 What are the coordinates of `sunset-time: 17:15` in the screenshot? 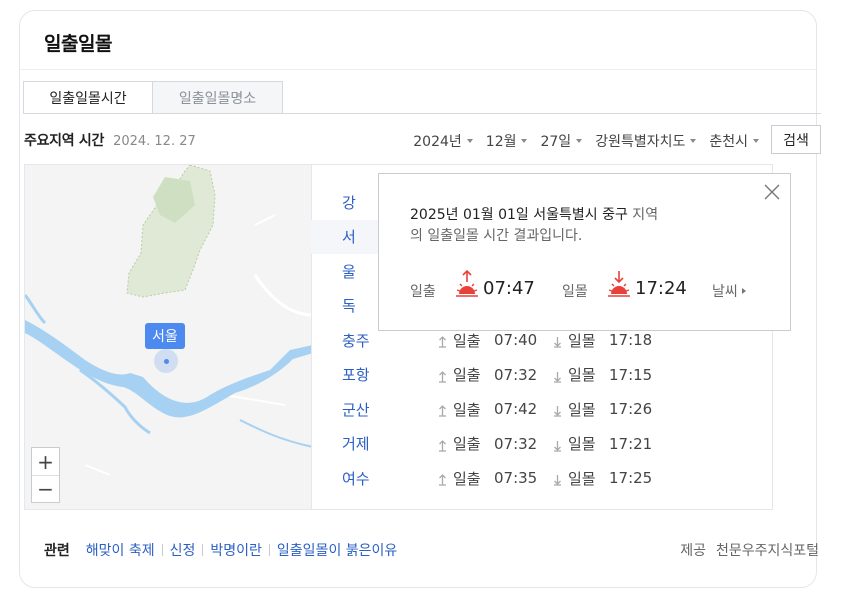 It's located at (631, 374).